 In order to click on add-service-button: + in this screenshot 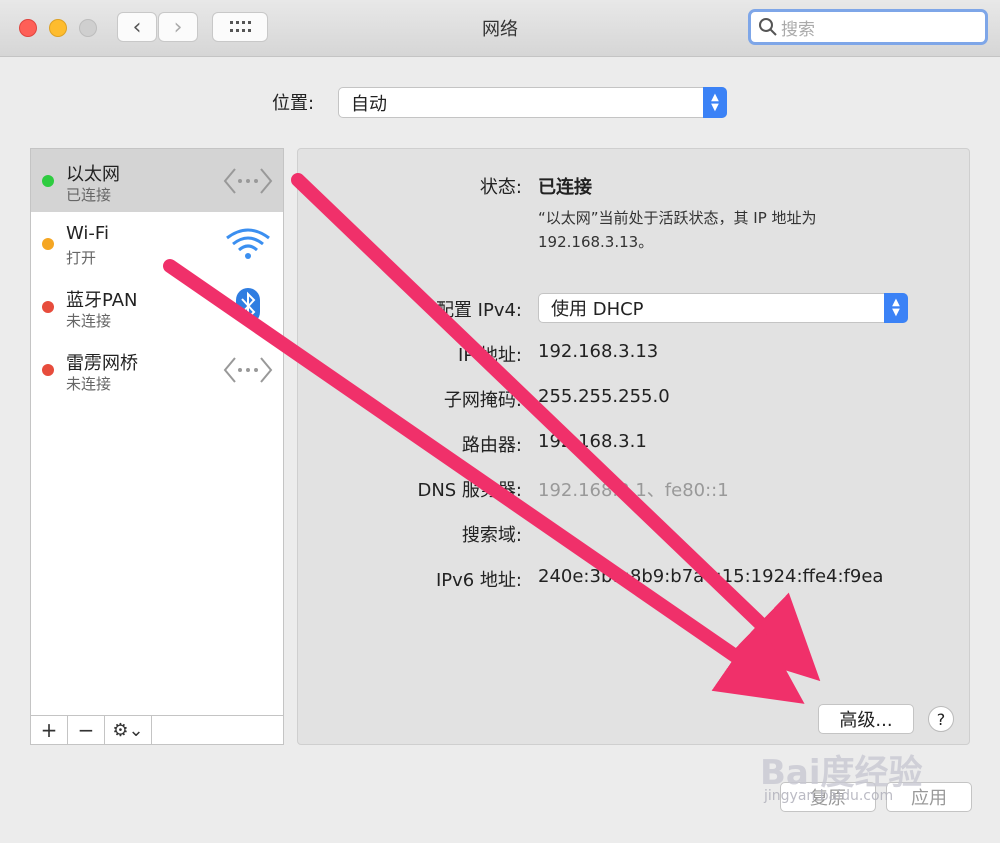, I will do `click(49, 730)`.